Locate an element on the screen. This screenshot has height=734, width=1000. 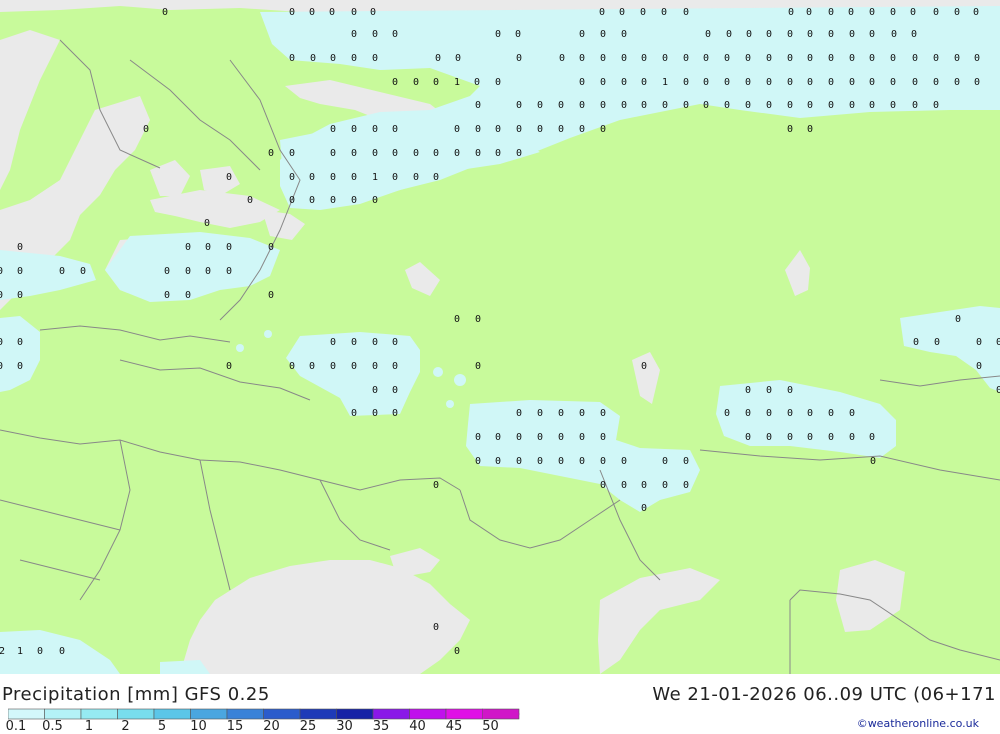
scale-label: 45 is located at coordinates (454, 726).